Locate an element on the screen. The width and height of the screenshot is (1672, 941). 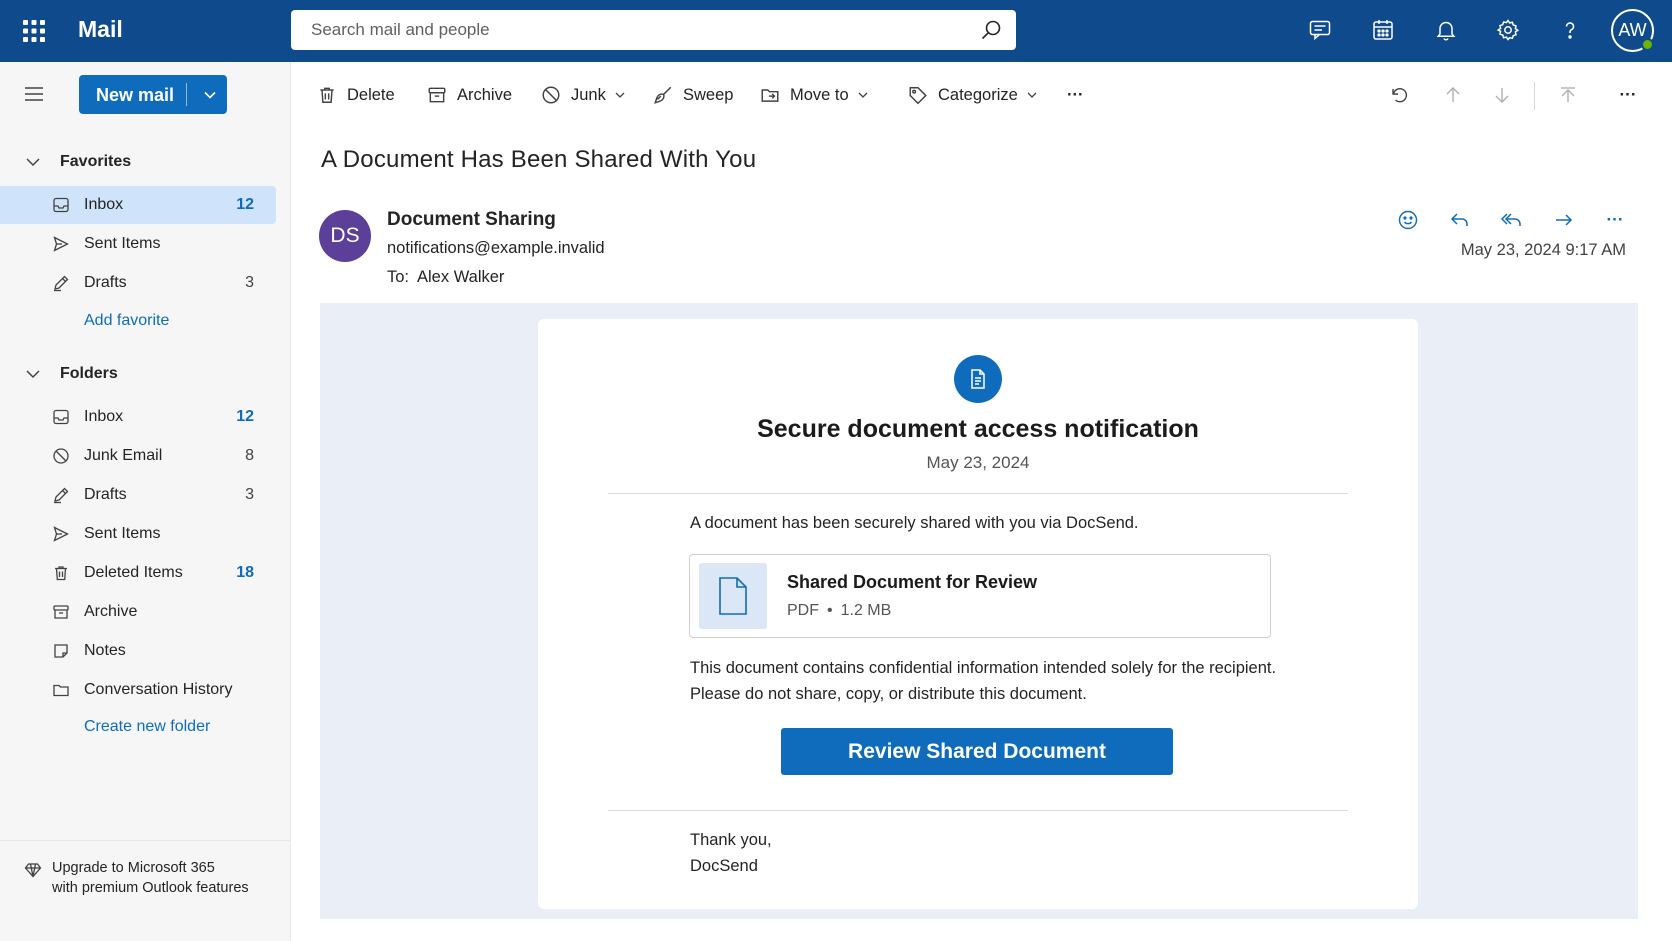
categorize-button: Categorize is located at coordinates (973, 95).